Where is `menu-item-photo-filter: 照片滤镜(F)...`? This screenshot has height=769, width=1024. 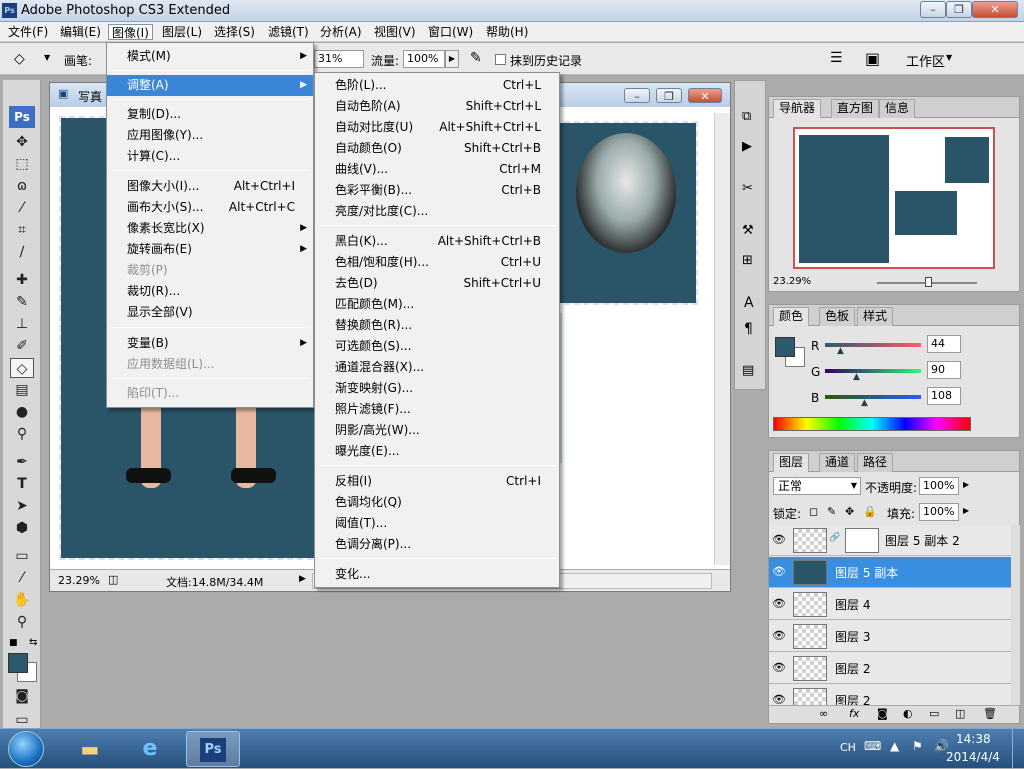
menu-item-photo-filter: 照片滤镜(F)... is located at coordinates (437, 409).